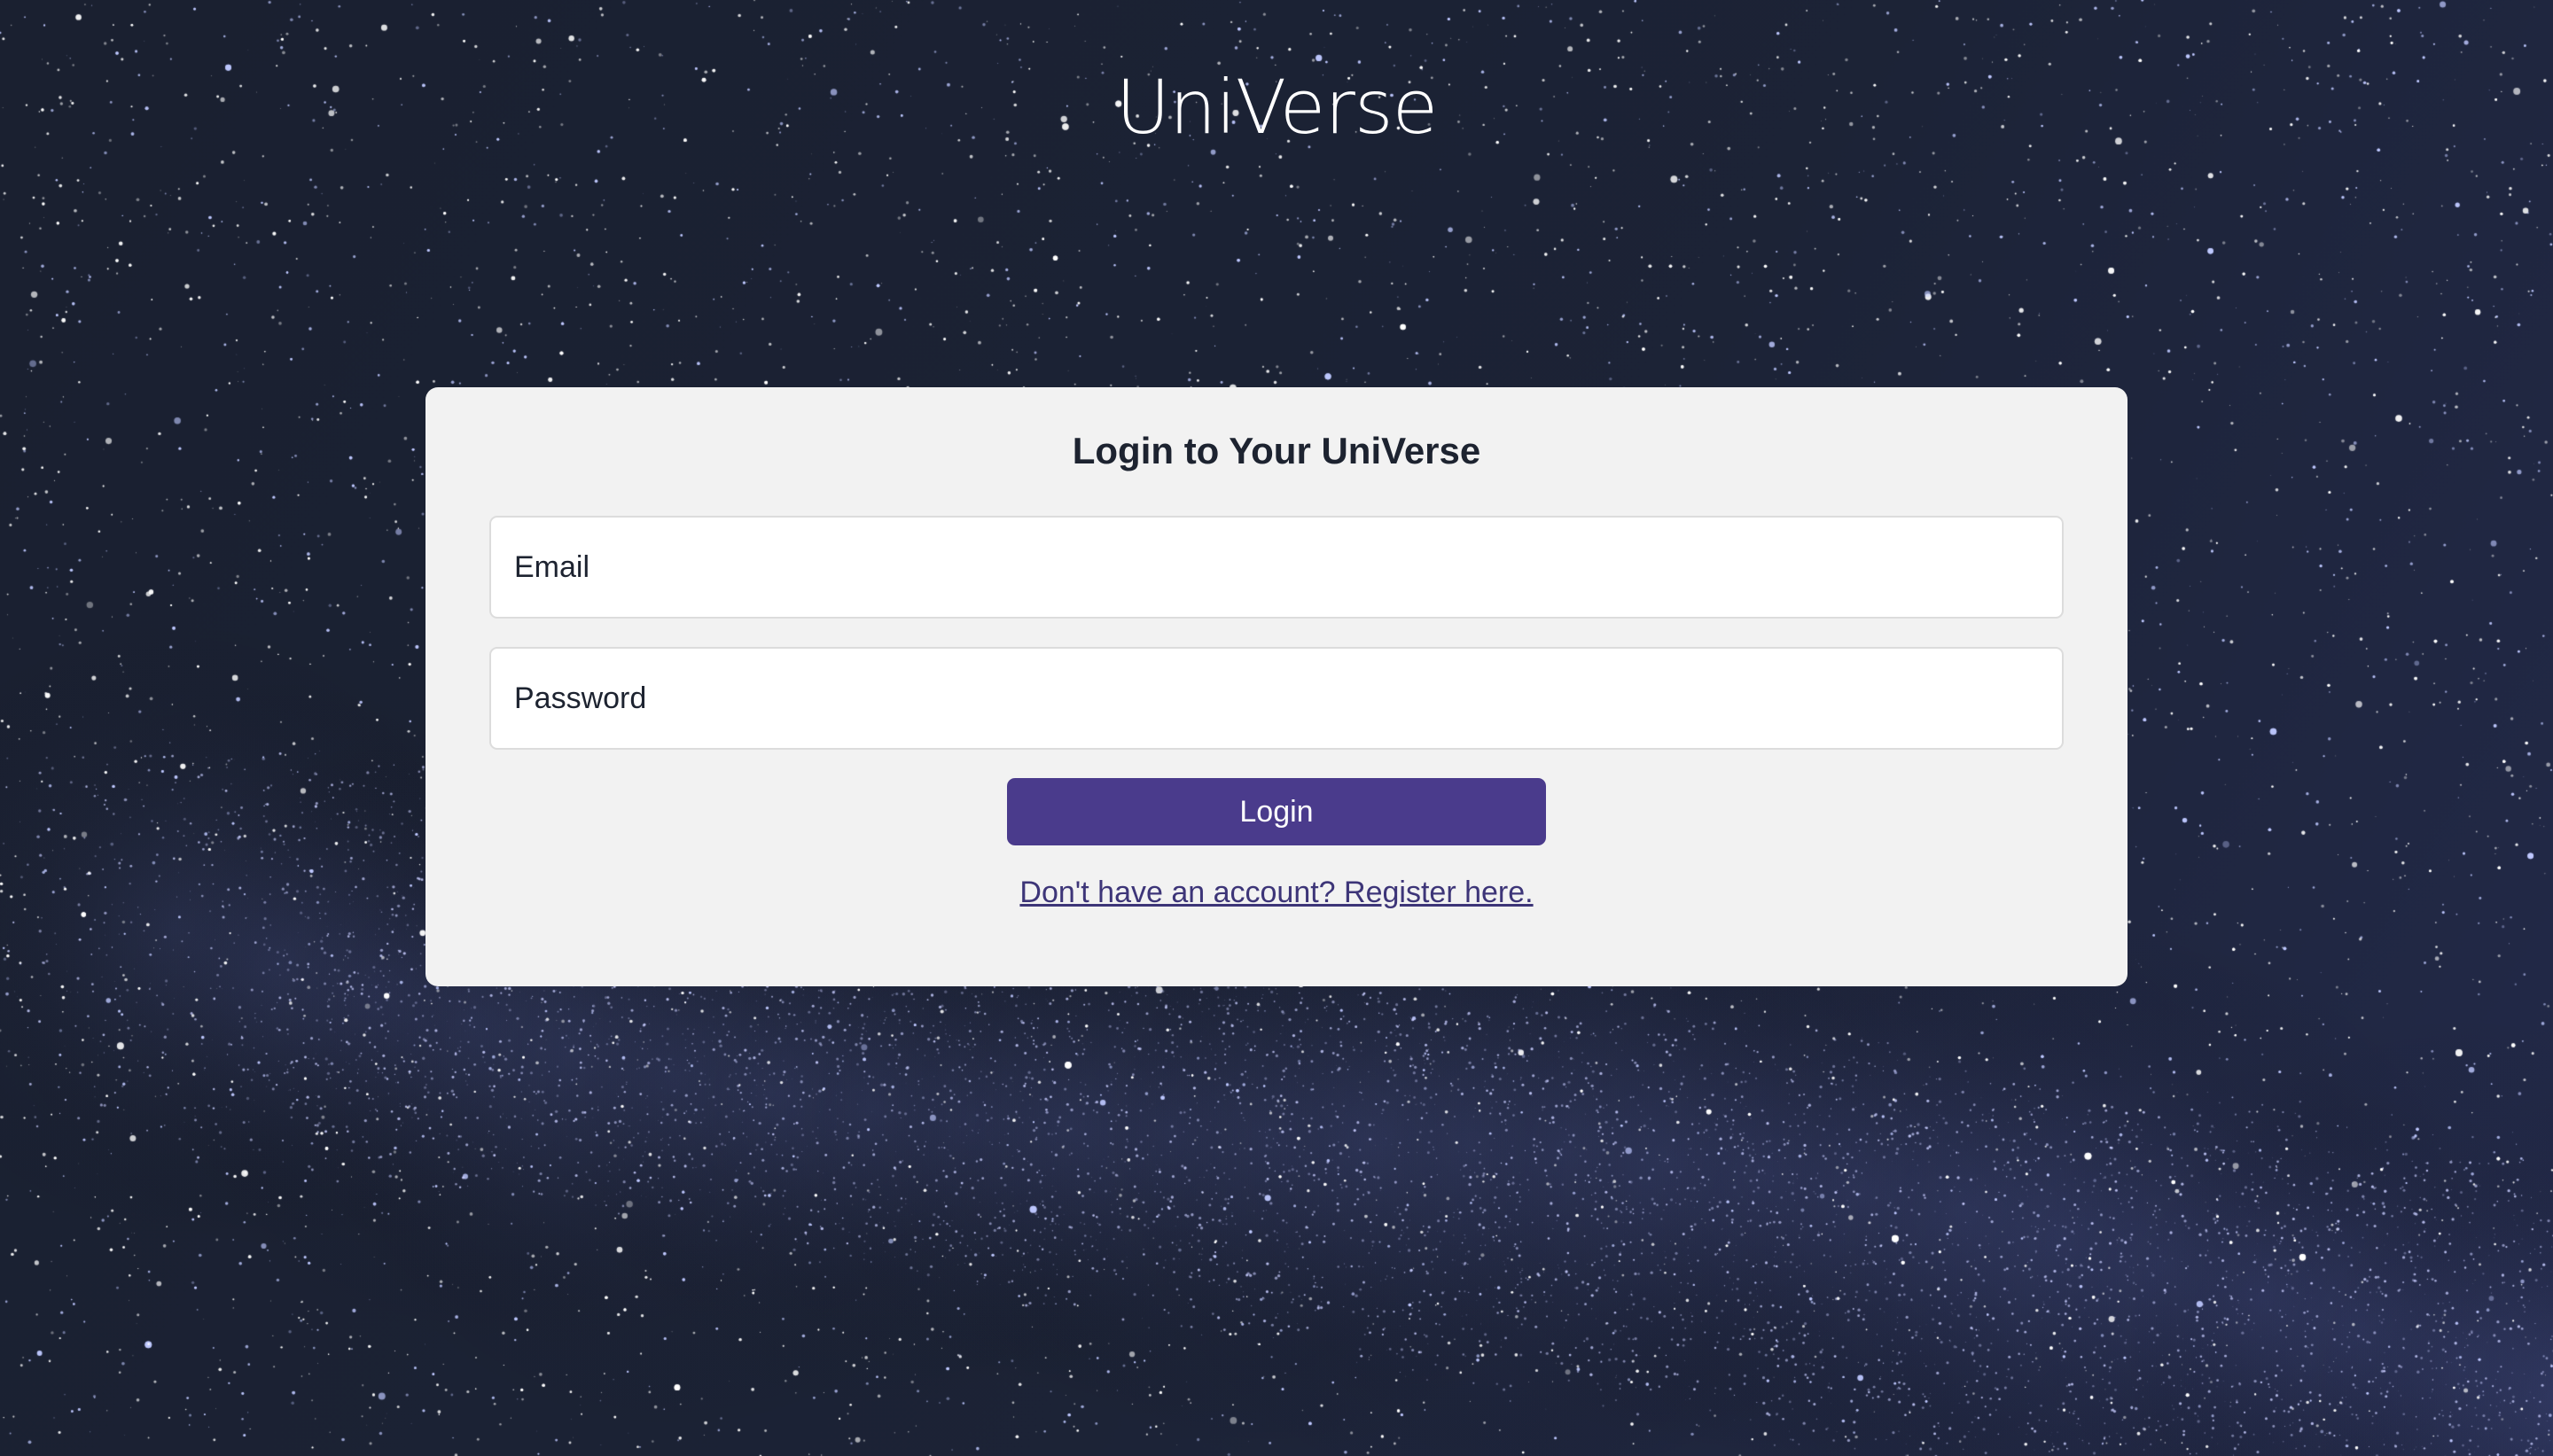 The width and height of the screenshot is (2553, 1456). What do you see at coordinates (1276, 107) in the screenshot?
I see `app-brand-title: UniVerse` at bounding box center [1276, 107].